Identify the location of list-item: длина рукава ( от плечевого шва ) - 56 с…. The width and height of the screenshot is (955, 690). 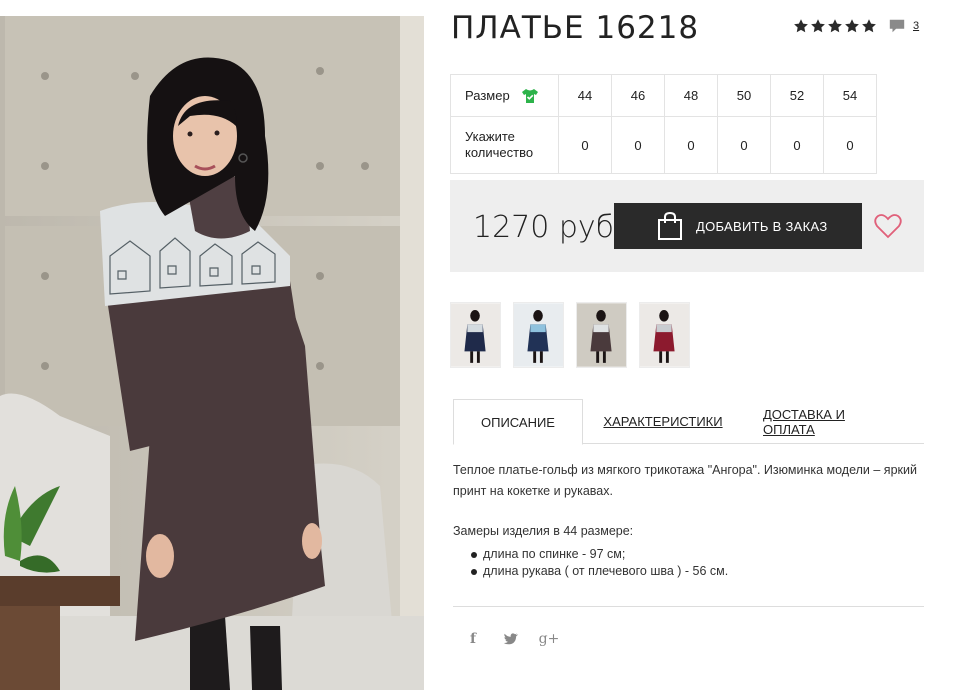
(599, 571).